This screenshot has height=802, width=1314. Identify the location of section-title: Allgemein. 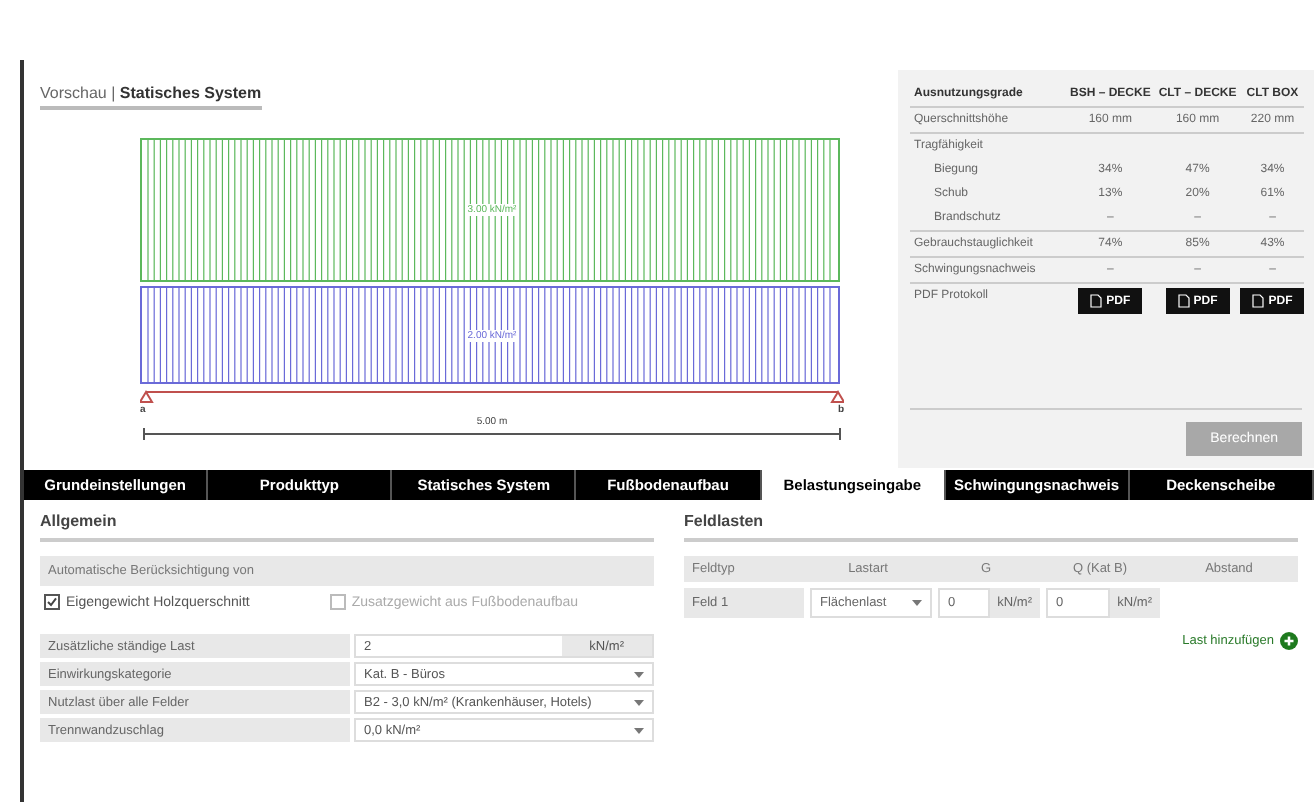
(347, 521).